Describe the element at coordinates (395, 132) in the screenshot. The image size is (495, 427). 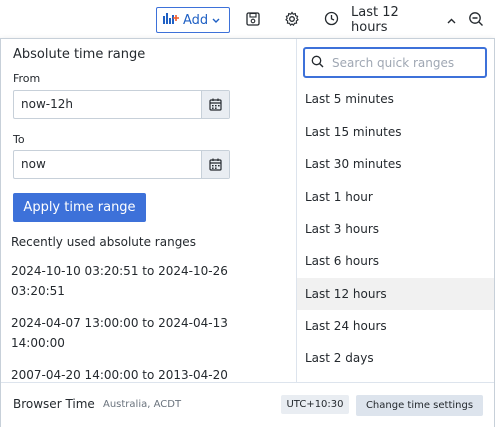
I see `quick-range-item: Last 15 minutes` at that location.